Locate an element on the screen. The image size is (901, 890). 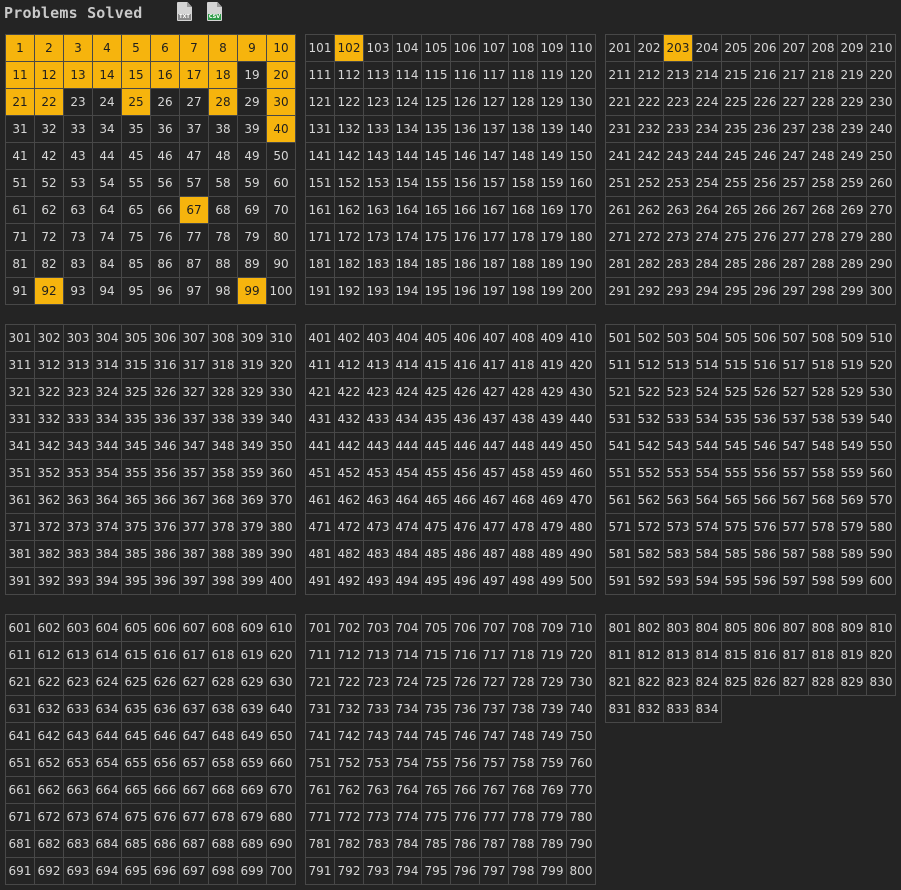
problem-cell: 174 is located at coordinates (407, 237).